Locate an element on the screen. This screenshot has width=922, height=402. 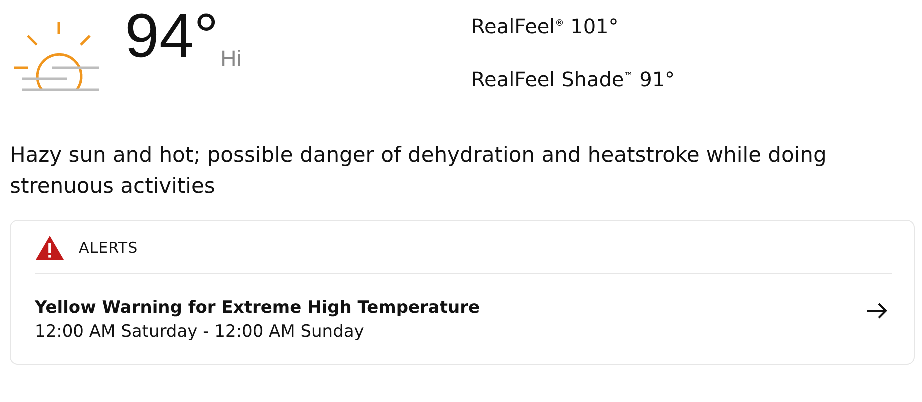
alert-time: 12:00 AM Saturday - 12:00 AM Sunday is located at coordinates (200, 332).